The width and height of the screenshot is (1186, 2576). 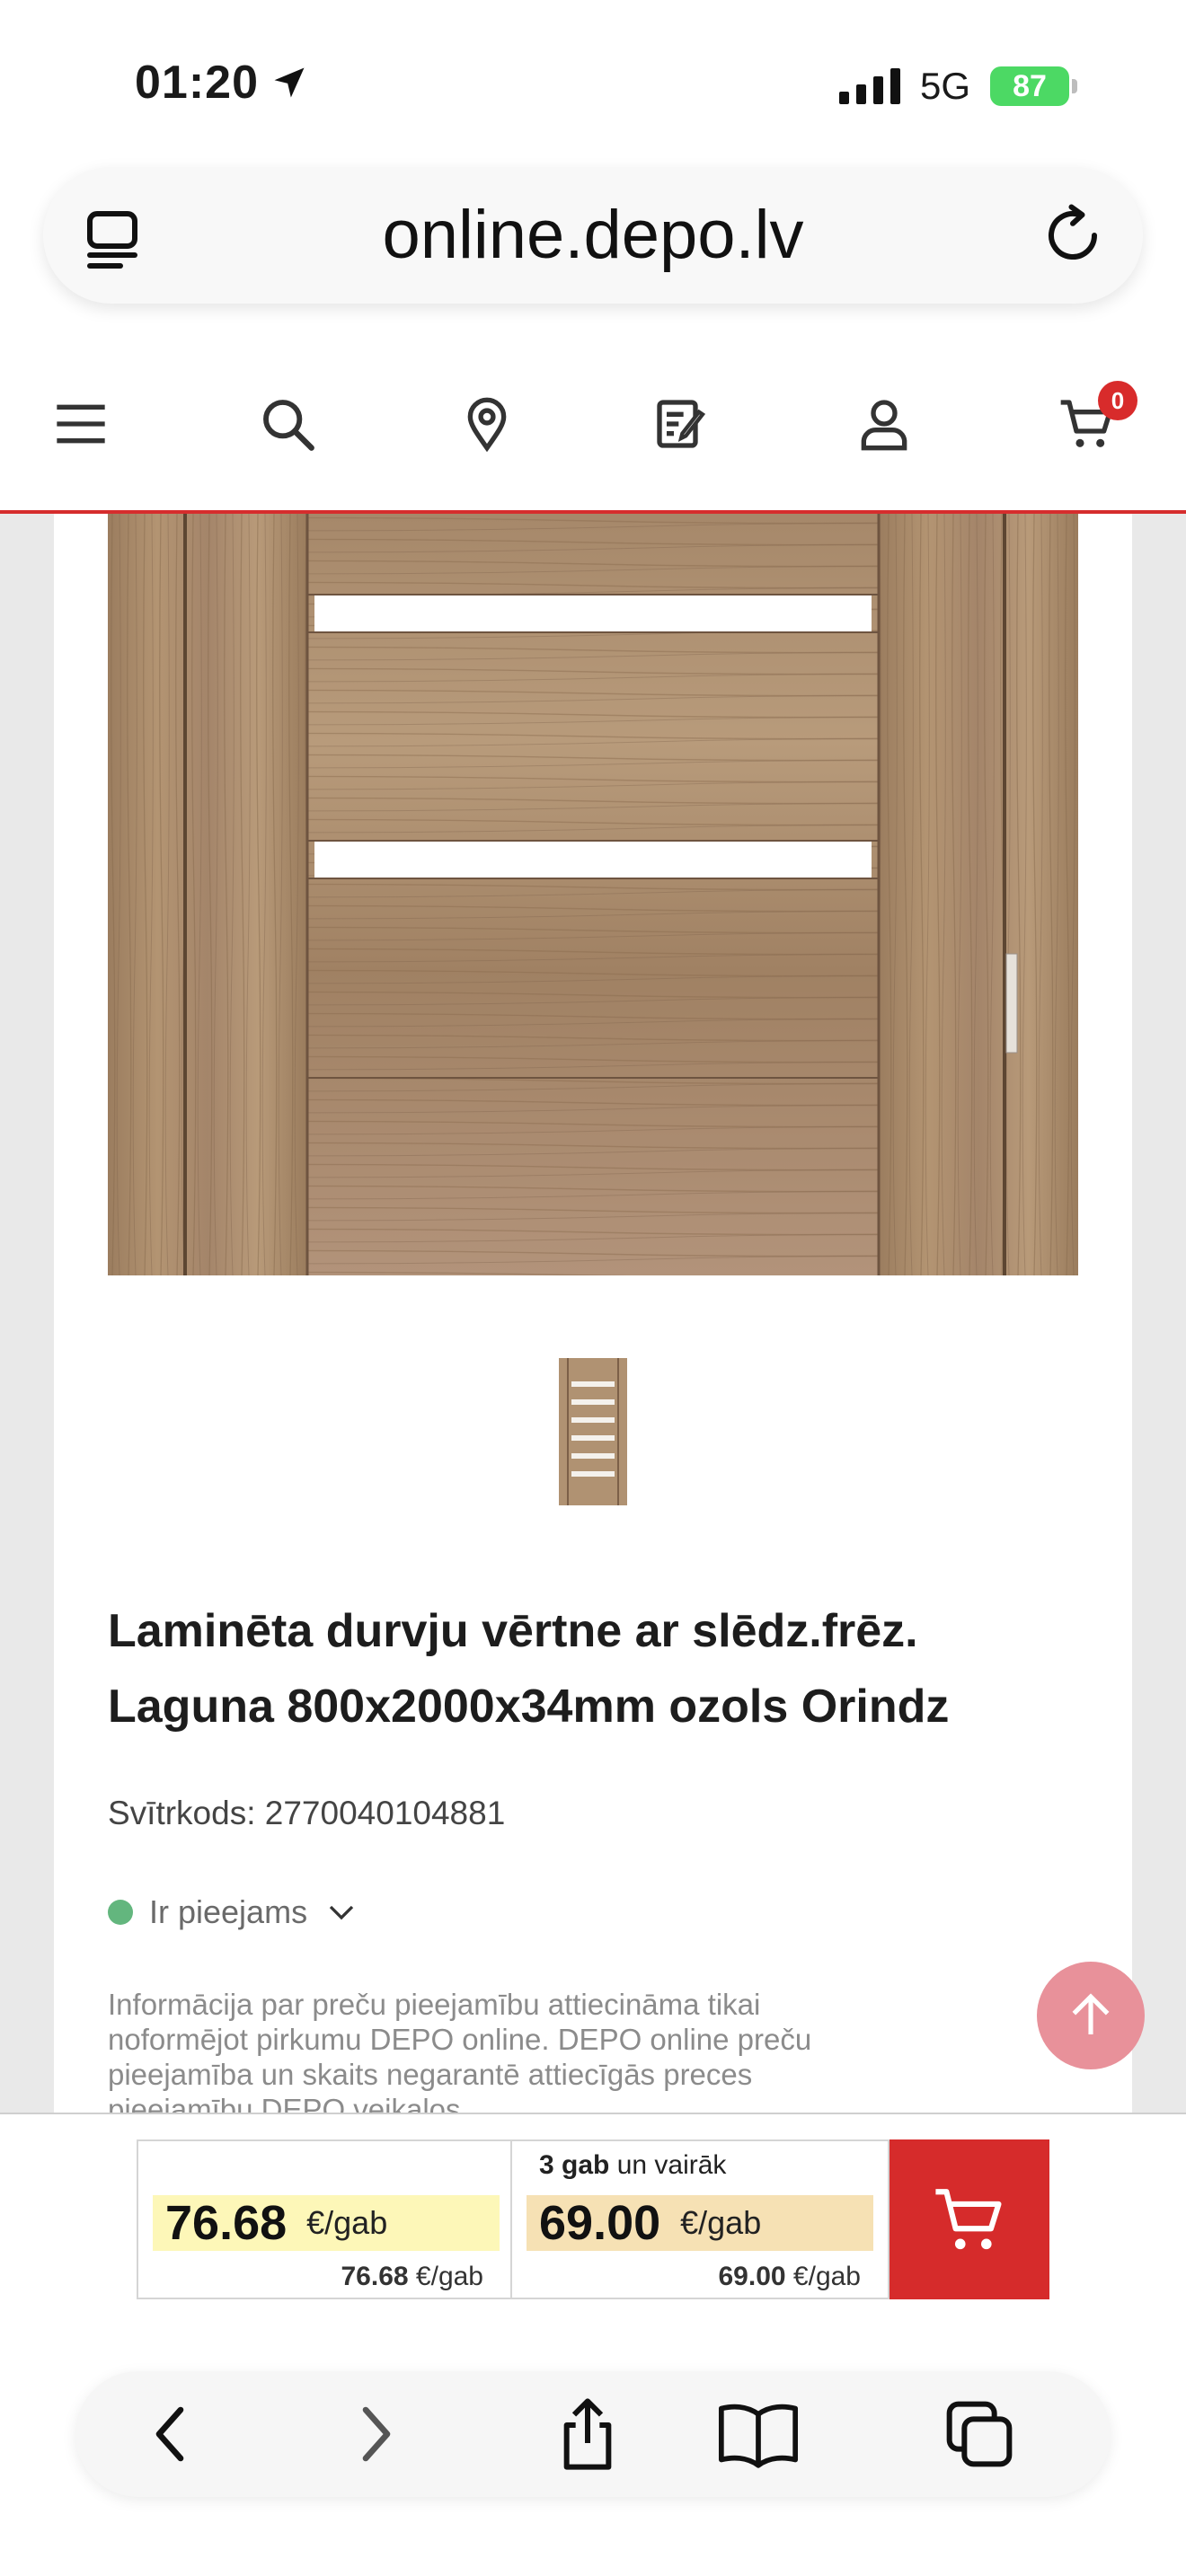 I want to click on share-icon, so click(x=588, y=2434).